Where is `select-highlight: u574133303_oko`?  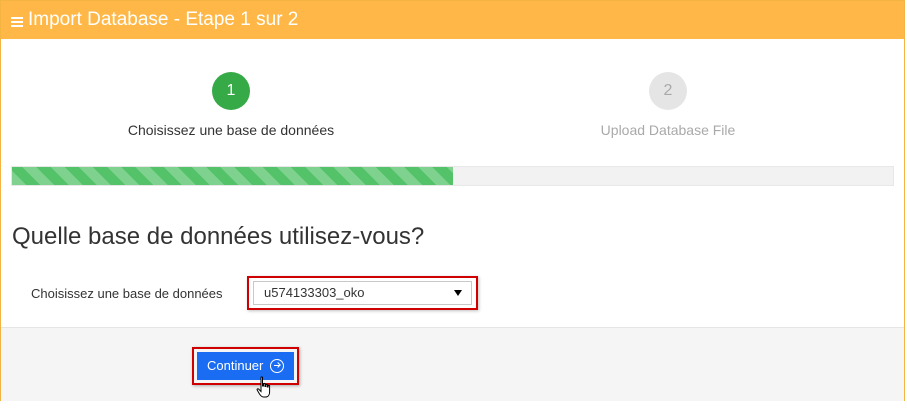
select-highlight: u574133303_oko is located at coordinates (362, 293).